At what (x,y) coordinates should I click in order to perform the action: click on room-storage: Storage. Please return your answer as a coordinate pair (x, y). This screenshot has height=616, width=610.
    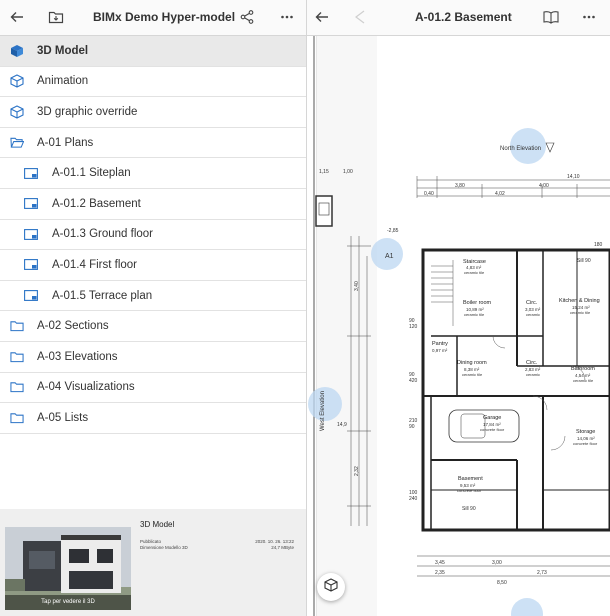
    Looking at the image, I should click on (585, 432).